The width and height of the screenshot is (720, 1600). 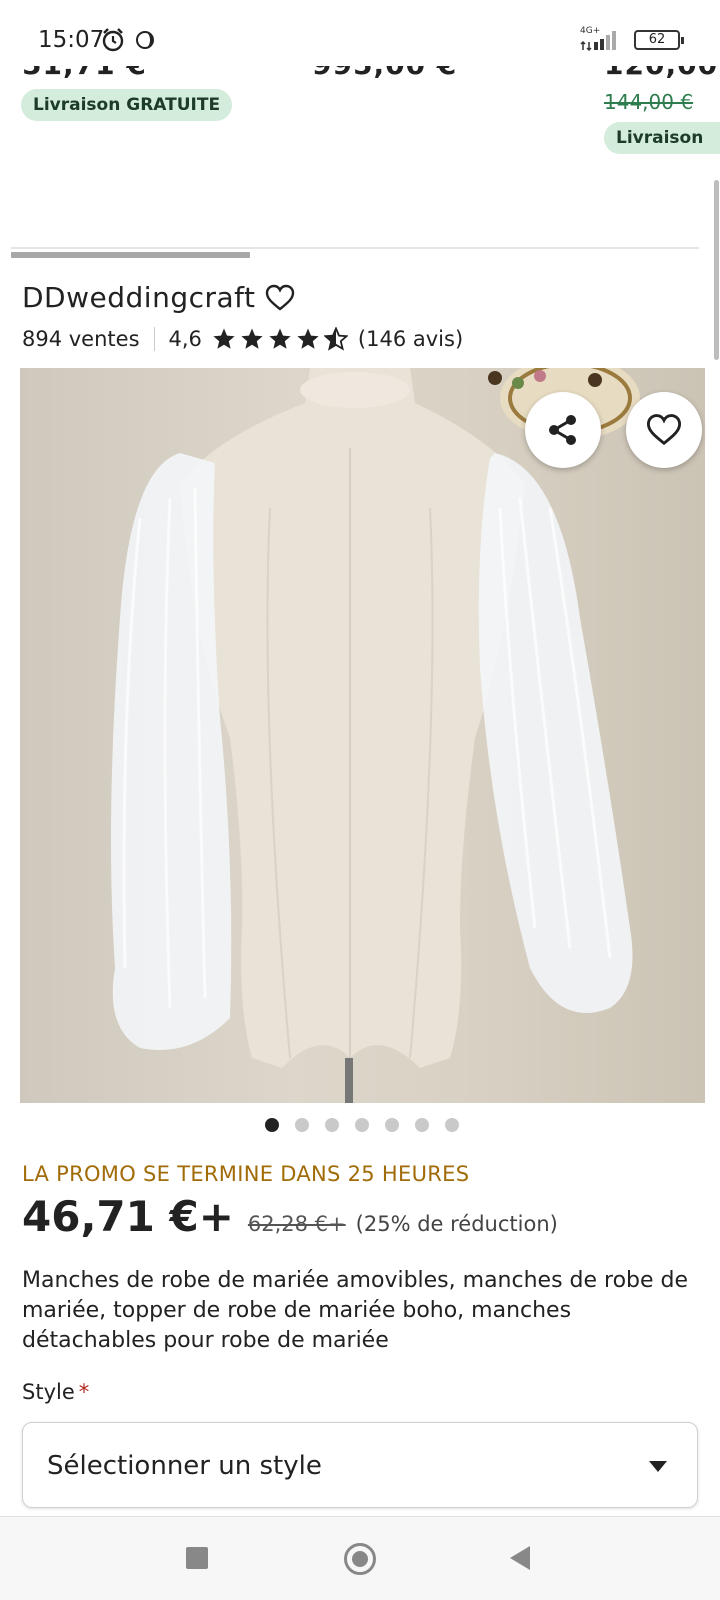 I want to click on image-pagination, so click(x=370, y=1125).